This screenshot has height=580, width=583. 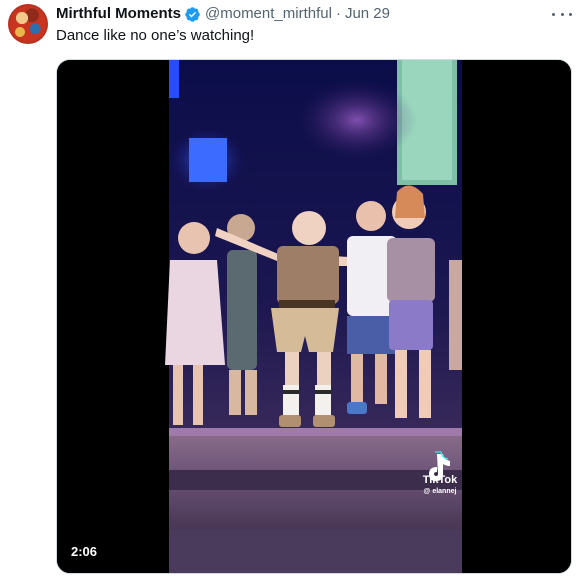 I want to click on tweet-text: Dance like no one’s watching!, so click(x=155, y=35).